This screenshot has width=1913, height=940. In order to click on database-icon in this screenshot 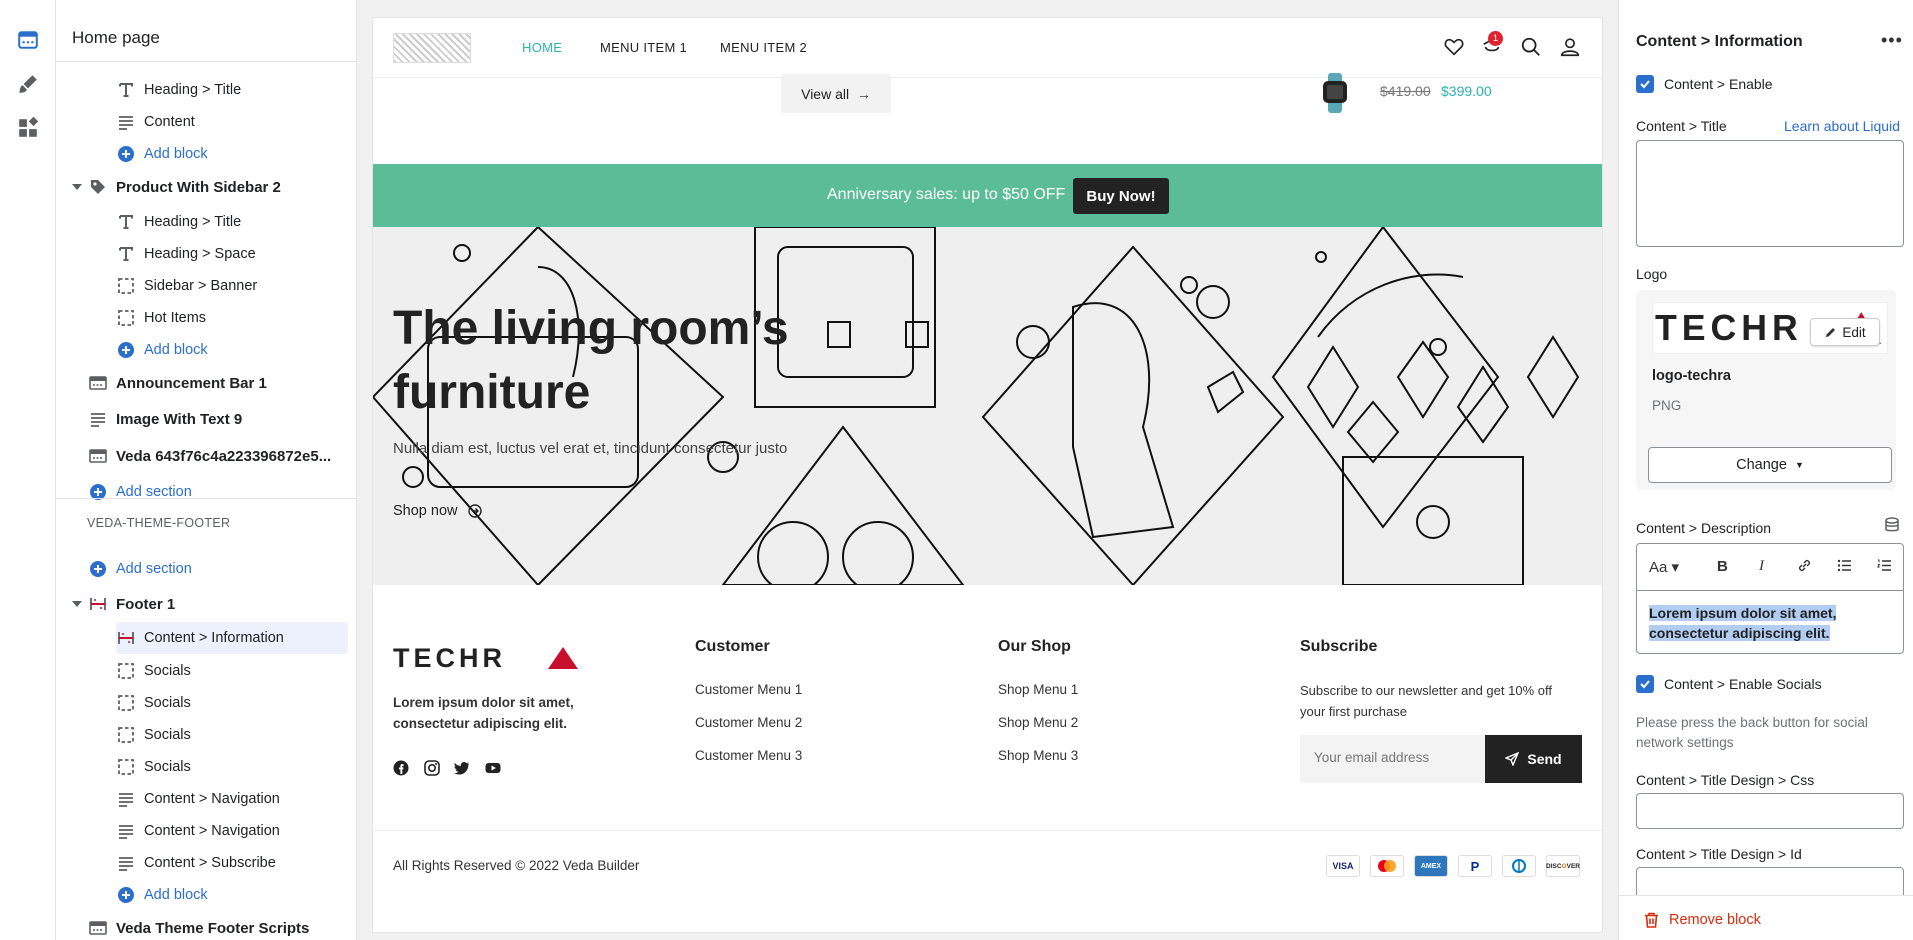, I will do `click(1892, 527)`.